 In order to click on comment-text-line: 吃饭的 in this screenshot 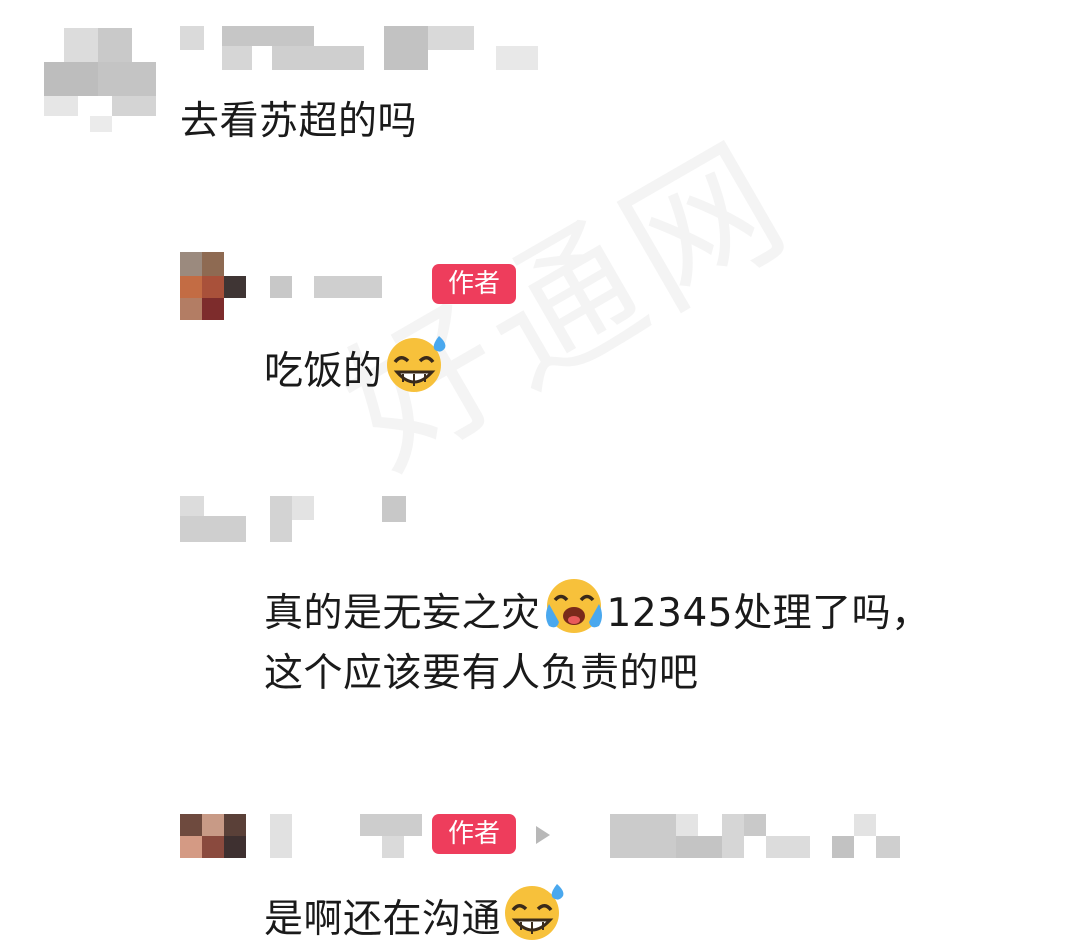, I will do `click(356, 368)`.